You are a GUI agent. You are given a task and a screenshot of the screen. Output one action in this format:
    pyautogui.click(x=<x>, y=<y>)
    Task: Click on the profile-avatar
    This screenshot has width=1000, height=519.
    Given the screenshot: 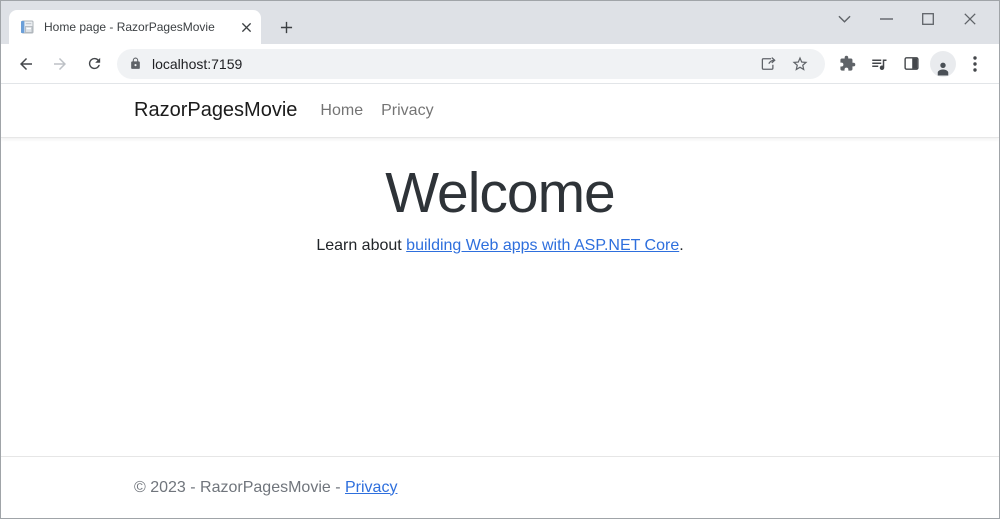 What is the action you would take?
    pyautogui.click(x=943, y=64)
    